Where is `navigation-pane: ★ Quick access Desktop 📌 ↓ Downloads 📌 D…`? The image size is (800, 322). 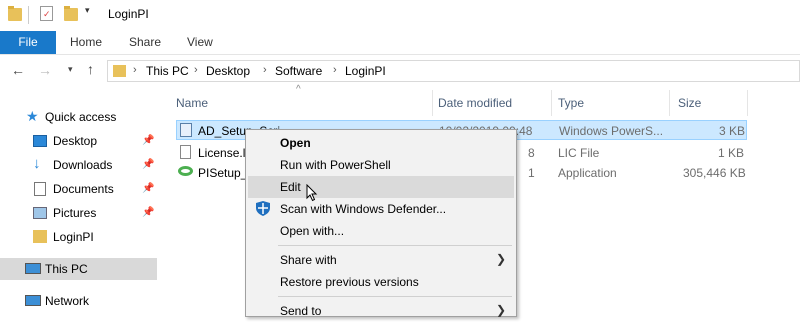
navigation-pane: ★ Quick access Desktop 📌 ↓ Downloads 📌 D… is located at coordinates (78, 202).